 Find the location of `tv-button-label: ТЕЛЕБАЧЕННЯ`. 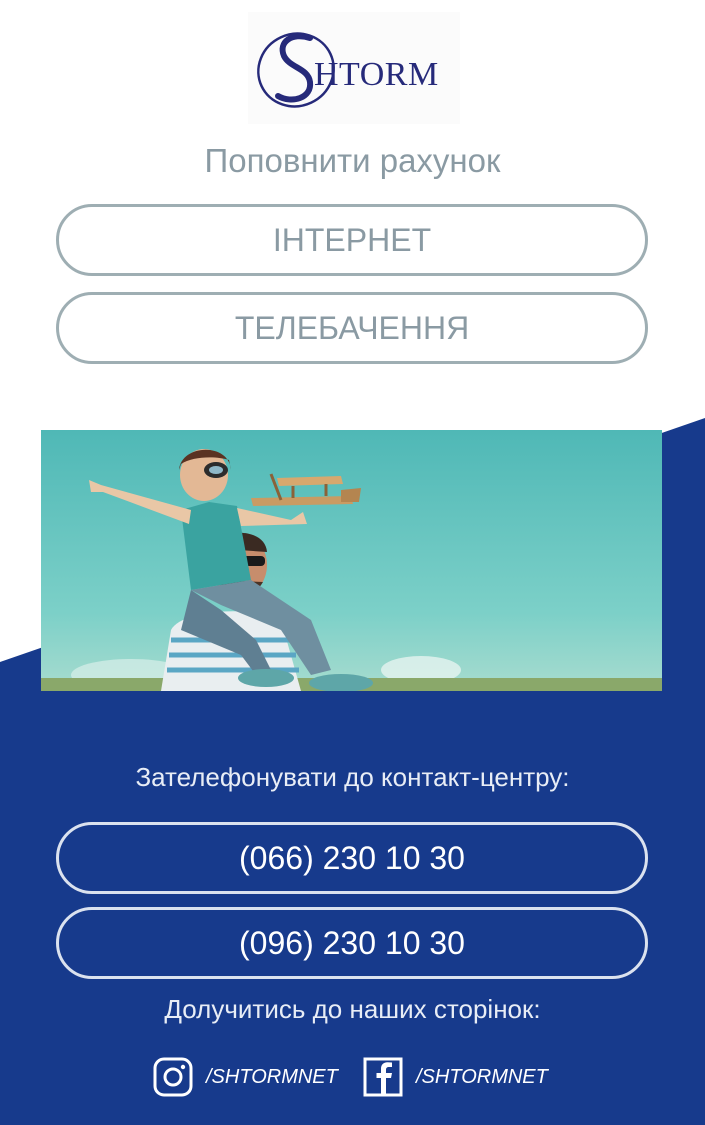

tv-button-label: ТЕЛЕБАЧЕННЯ is located at coordinates (352, 327).